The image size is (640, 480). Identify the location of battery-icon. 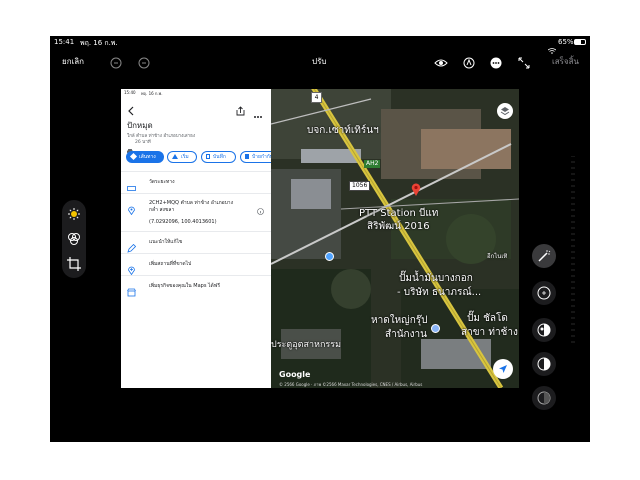
(580, 42).